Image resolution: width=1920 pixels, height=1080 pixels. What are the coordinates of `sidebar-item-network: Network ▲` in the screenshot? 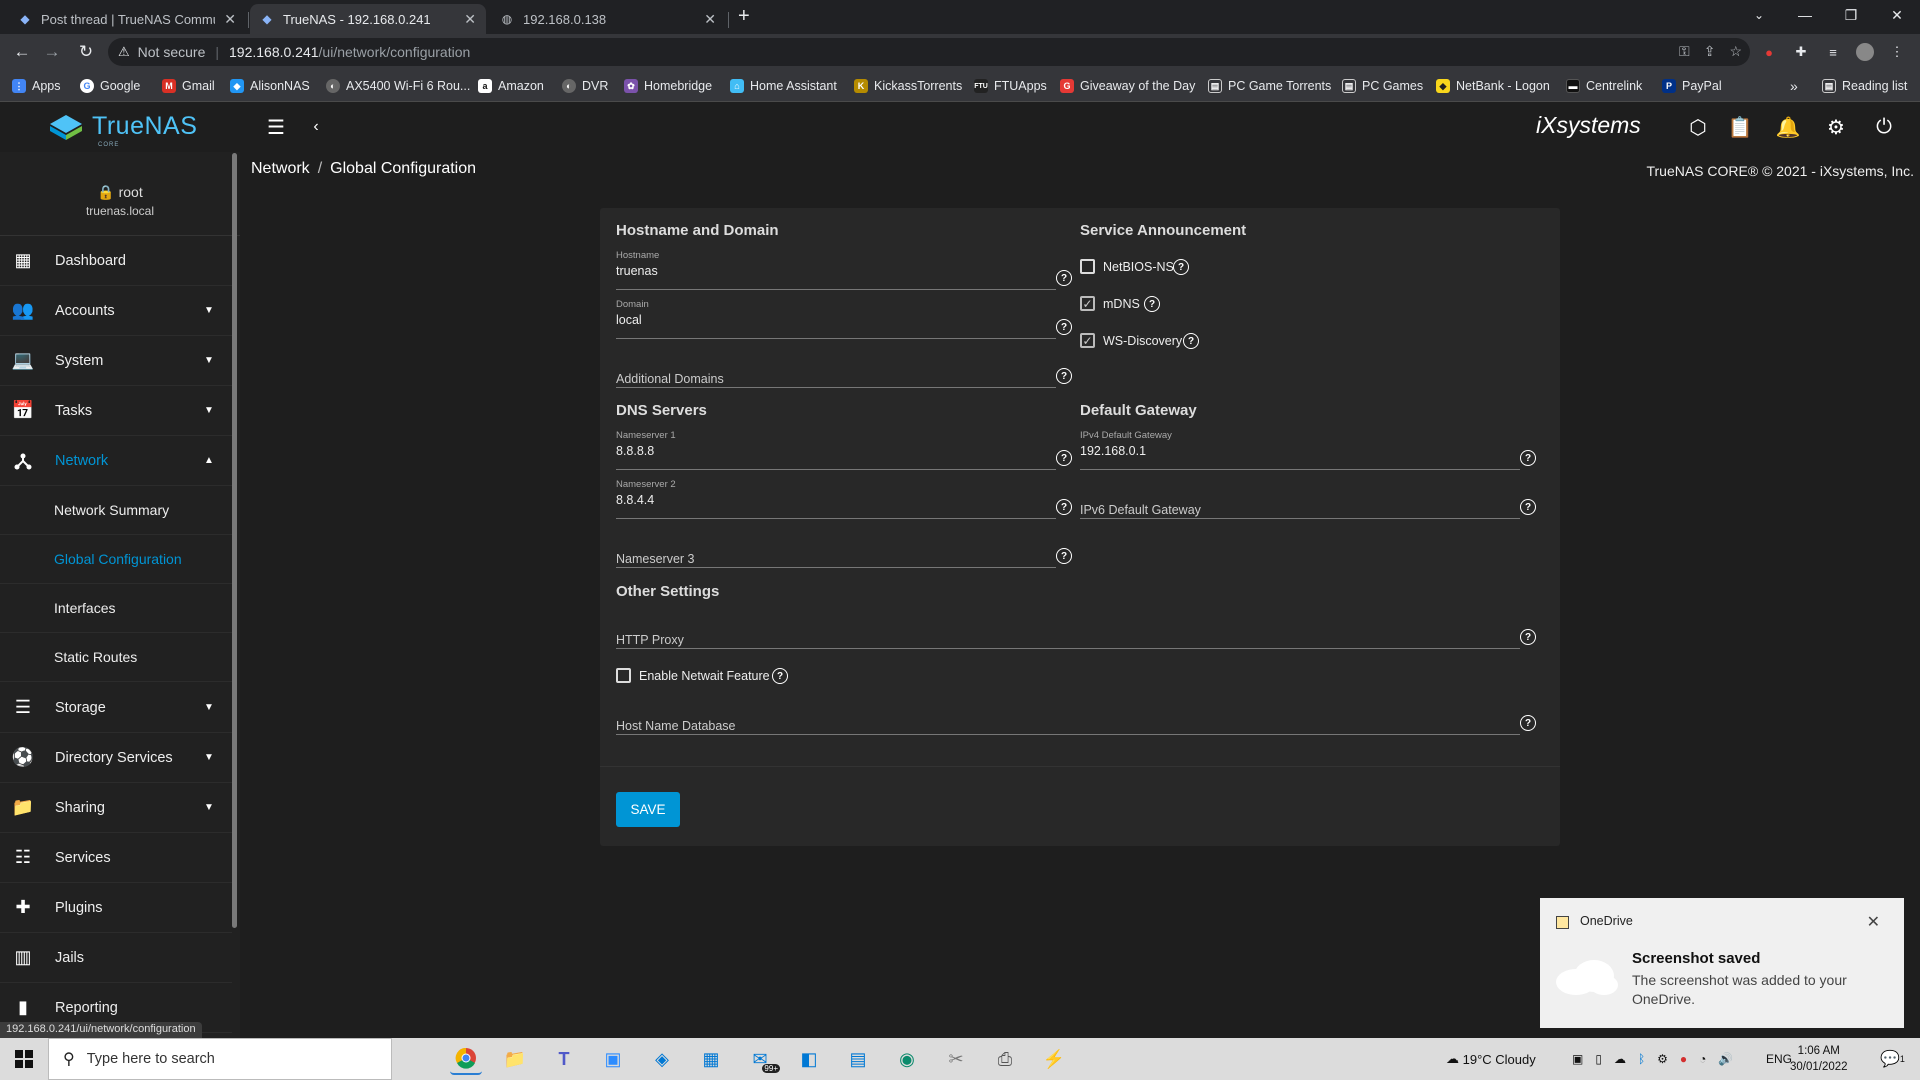 It's located at (116, 461).